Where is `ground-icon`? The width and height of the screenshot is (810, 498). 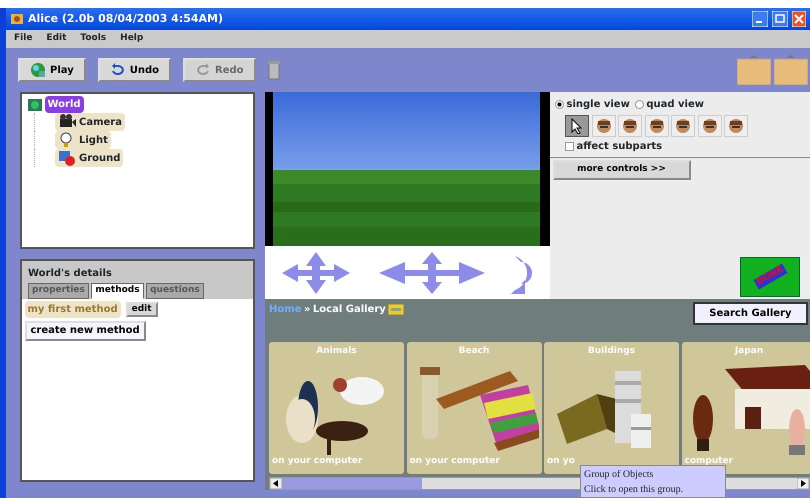
ground-icon is located at coordinates (67, 158).